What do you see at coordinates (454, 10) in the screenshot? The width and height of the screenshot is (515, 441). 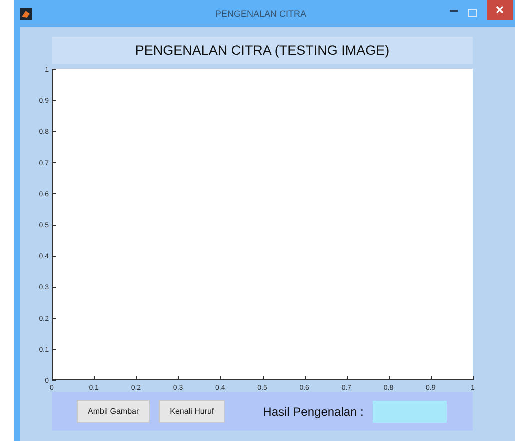 I see `minimize-icon` at bounding box center [454, 10].